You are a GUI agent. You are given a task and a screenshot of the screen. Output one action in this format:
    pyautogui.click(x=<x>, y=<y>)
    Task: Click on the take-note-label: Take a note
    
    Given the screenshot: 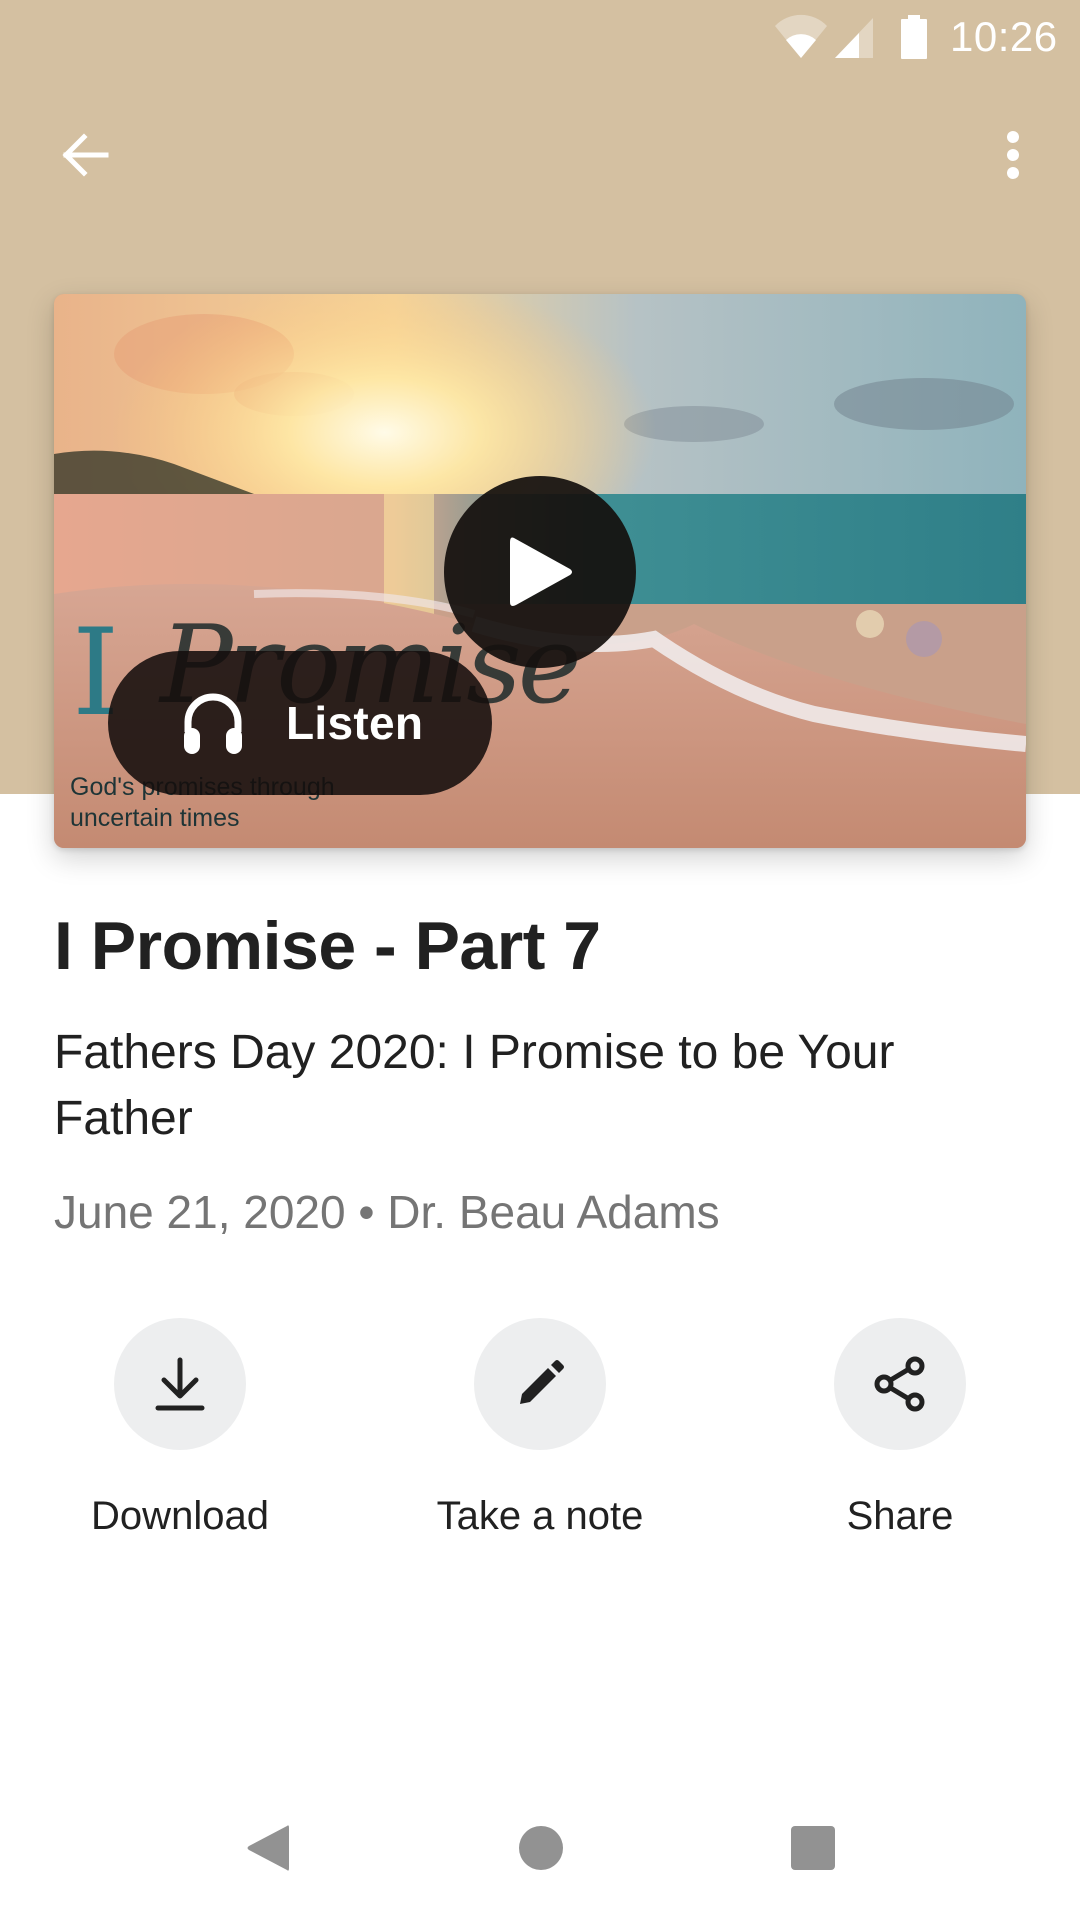 What is the action you would take?
    pyautogui.click(x=540, y=1516)
    